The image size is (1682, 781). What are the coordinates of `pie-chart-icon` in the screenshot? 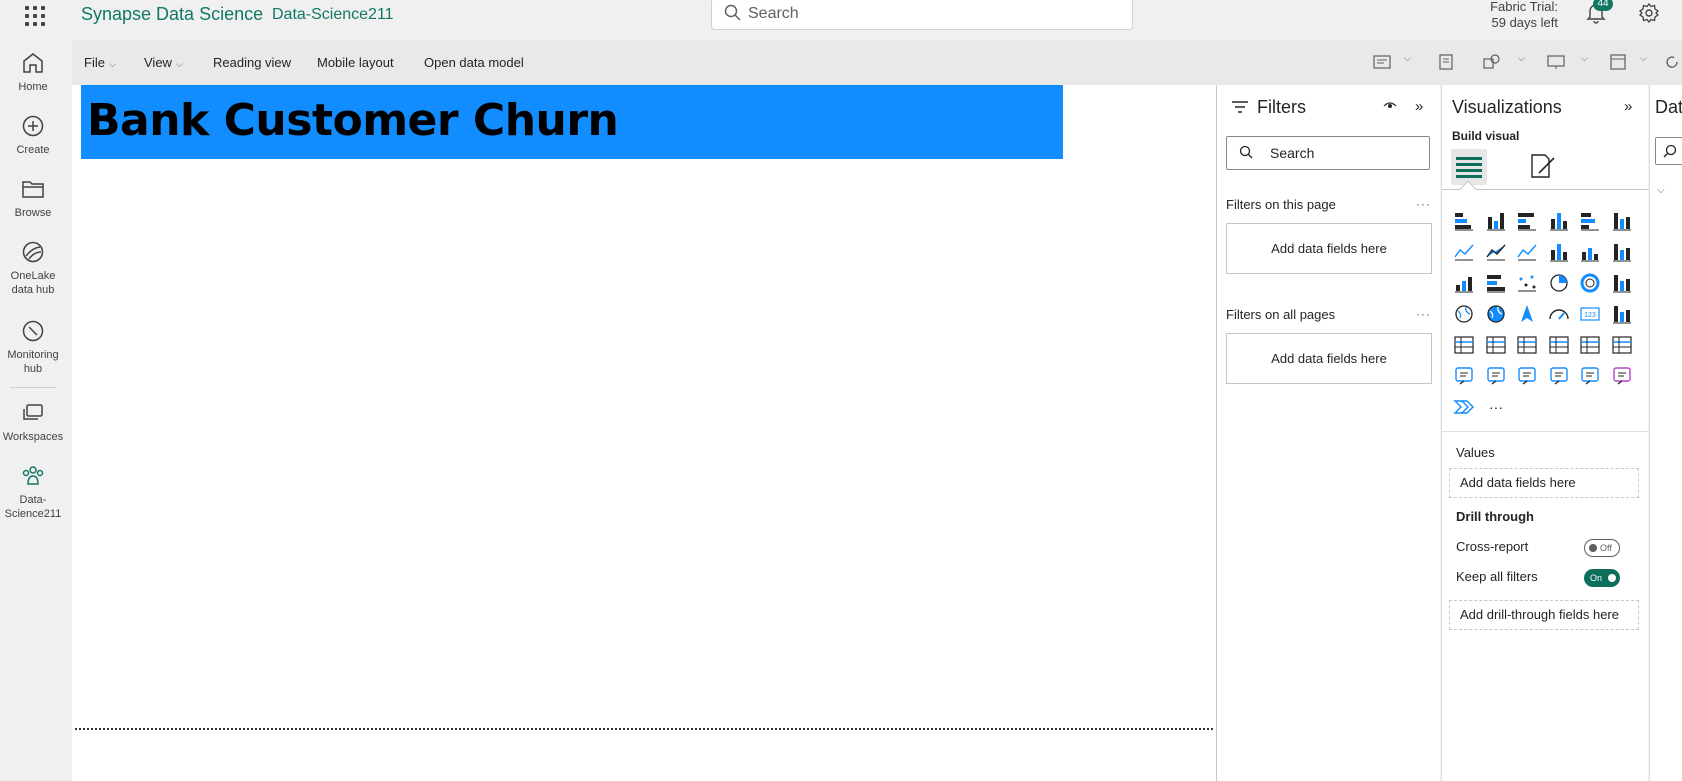 It's located at (1559, 283).